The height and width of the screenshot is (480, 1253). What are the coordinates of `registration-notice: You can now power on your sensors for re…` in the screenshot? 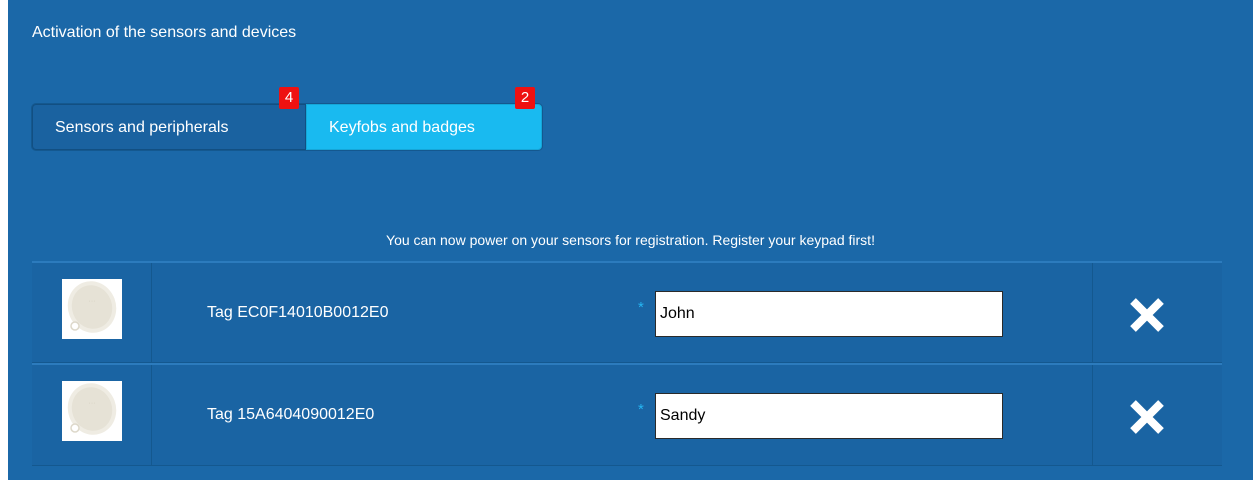 It's located at (630, 240).